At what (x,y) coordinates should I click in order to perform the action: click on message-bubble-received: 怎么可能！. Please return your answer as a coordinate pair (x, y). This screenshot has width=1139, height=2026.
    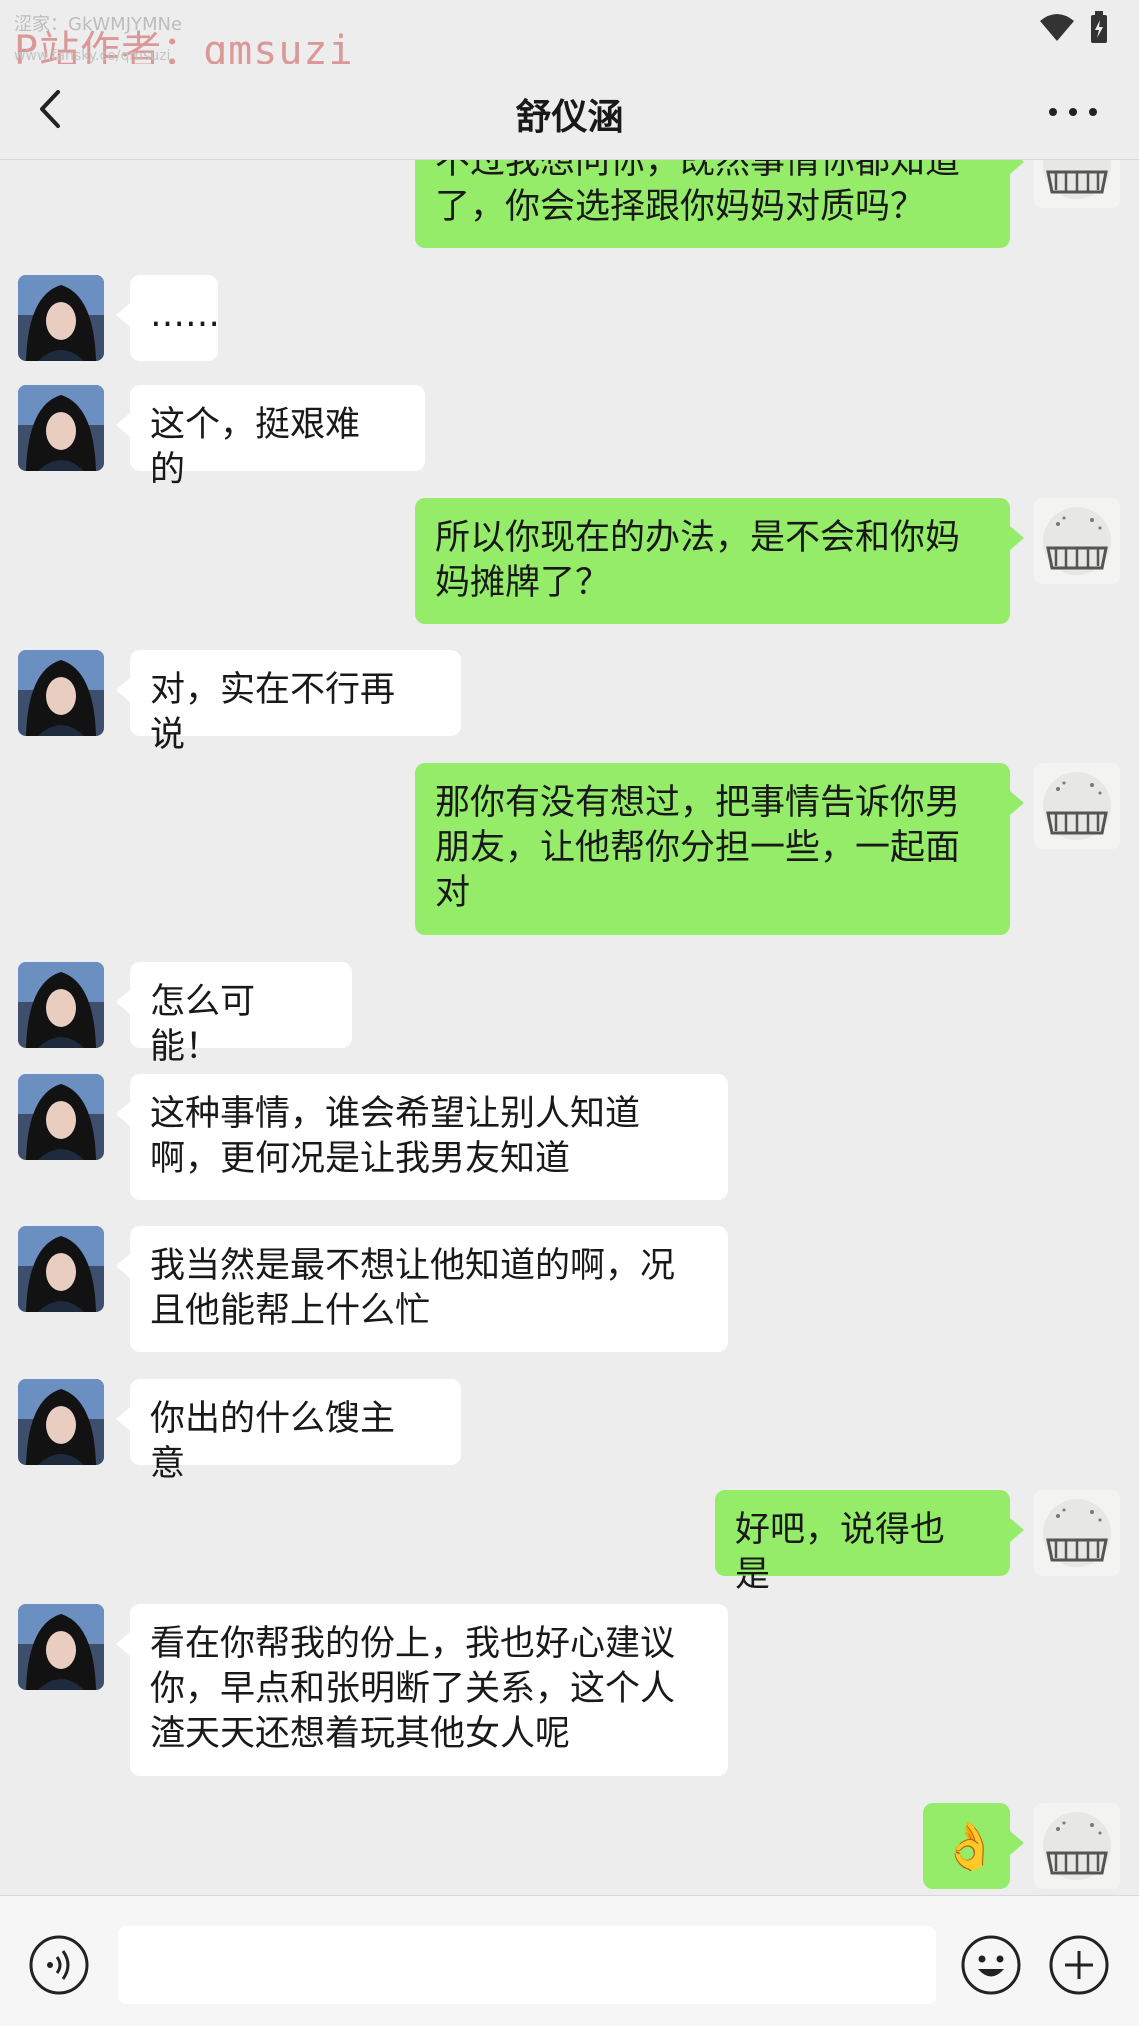
    Looking at the image, I should click on (234, 1014).